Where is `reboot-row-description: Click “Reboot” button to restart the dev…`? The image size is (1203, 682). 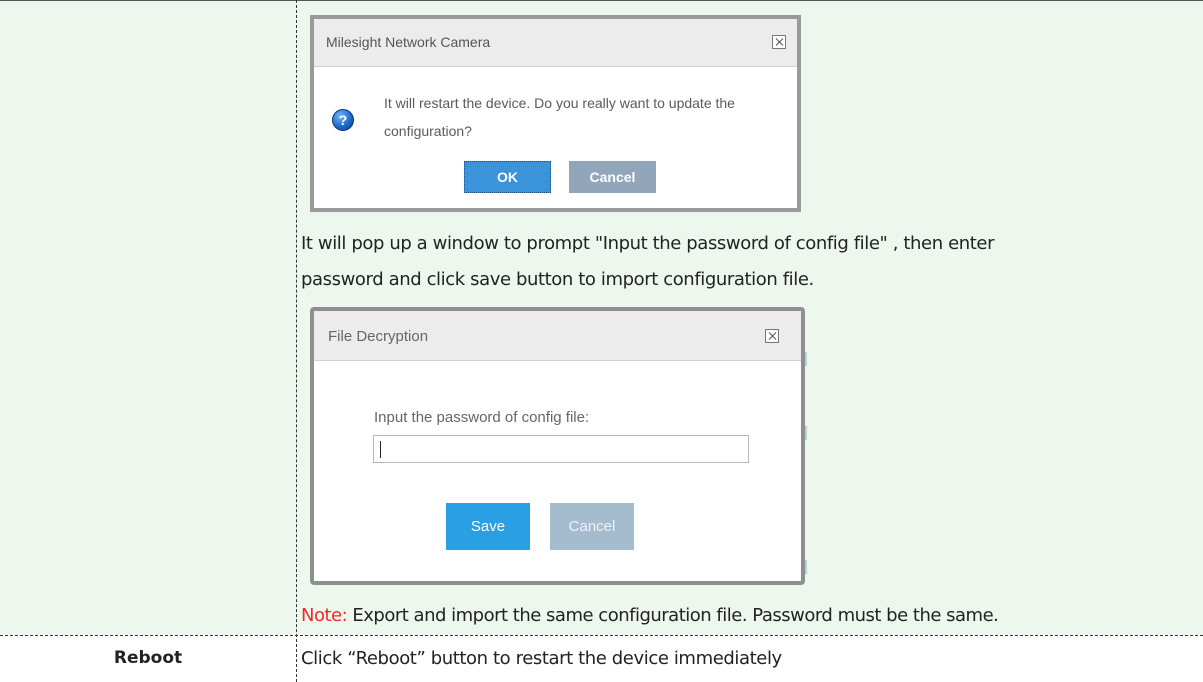 reboot-row-description: Click “Reboot” button to restart the dev… is located at coordinates (541, 658).